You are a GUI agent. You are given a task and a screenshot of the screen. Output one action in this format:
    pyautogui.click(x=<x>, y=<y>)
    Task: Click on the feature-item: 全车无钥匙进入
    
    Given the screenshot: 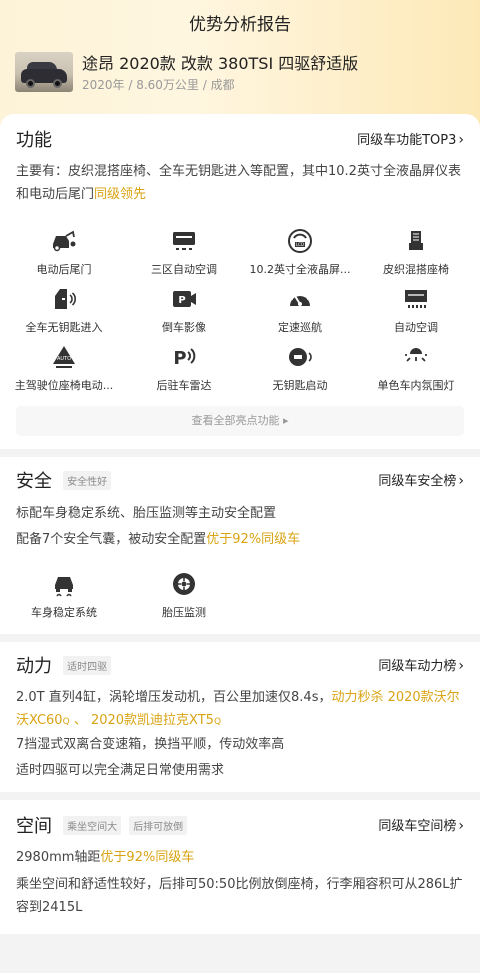 What is the action you would take?
    pyautogui.click(x=64, y=313)
    